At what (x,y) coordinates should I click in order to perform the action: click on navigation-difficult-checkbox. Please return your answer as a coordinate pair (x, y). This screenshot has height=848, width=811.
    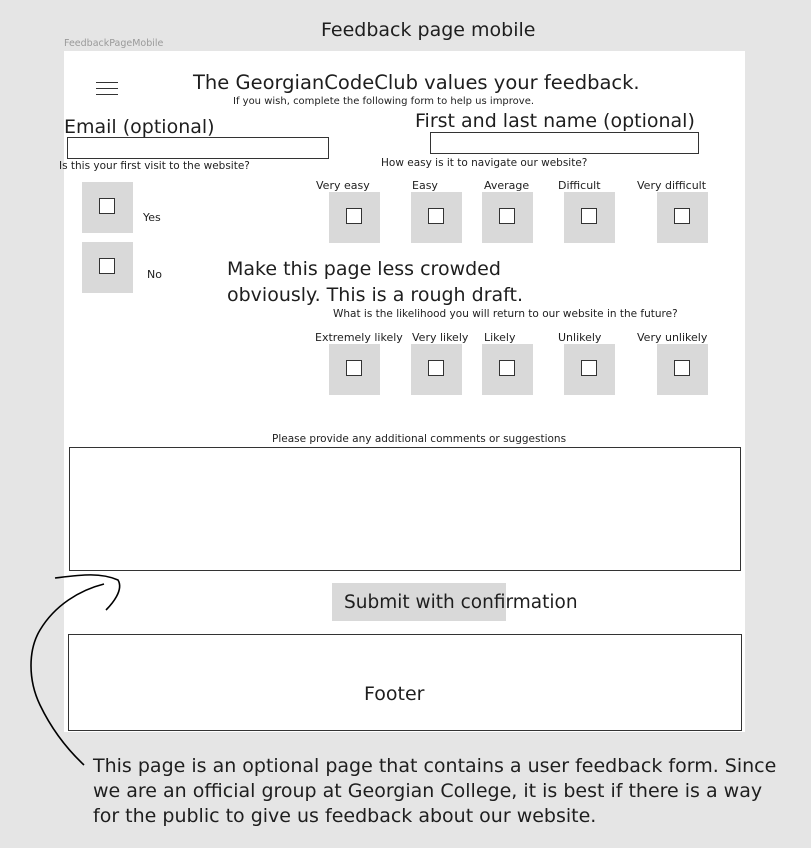
    Looking at the image, I should click on (589, 217).